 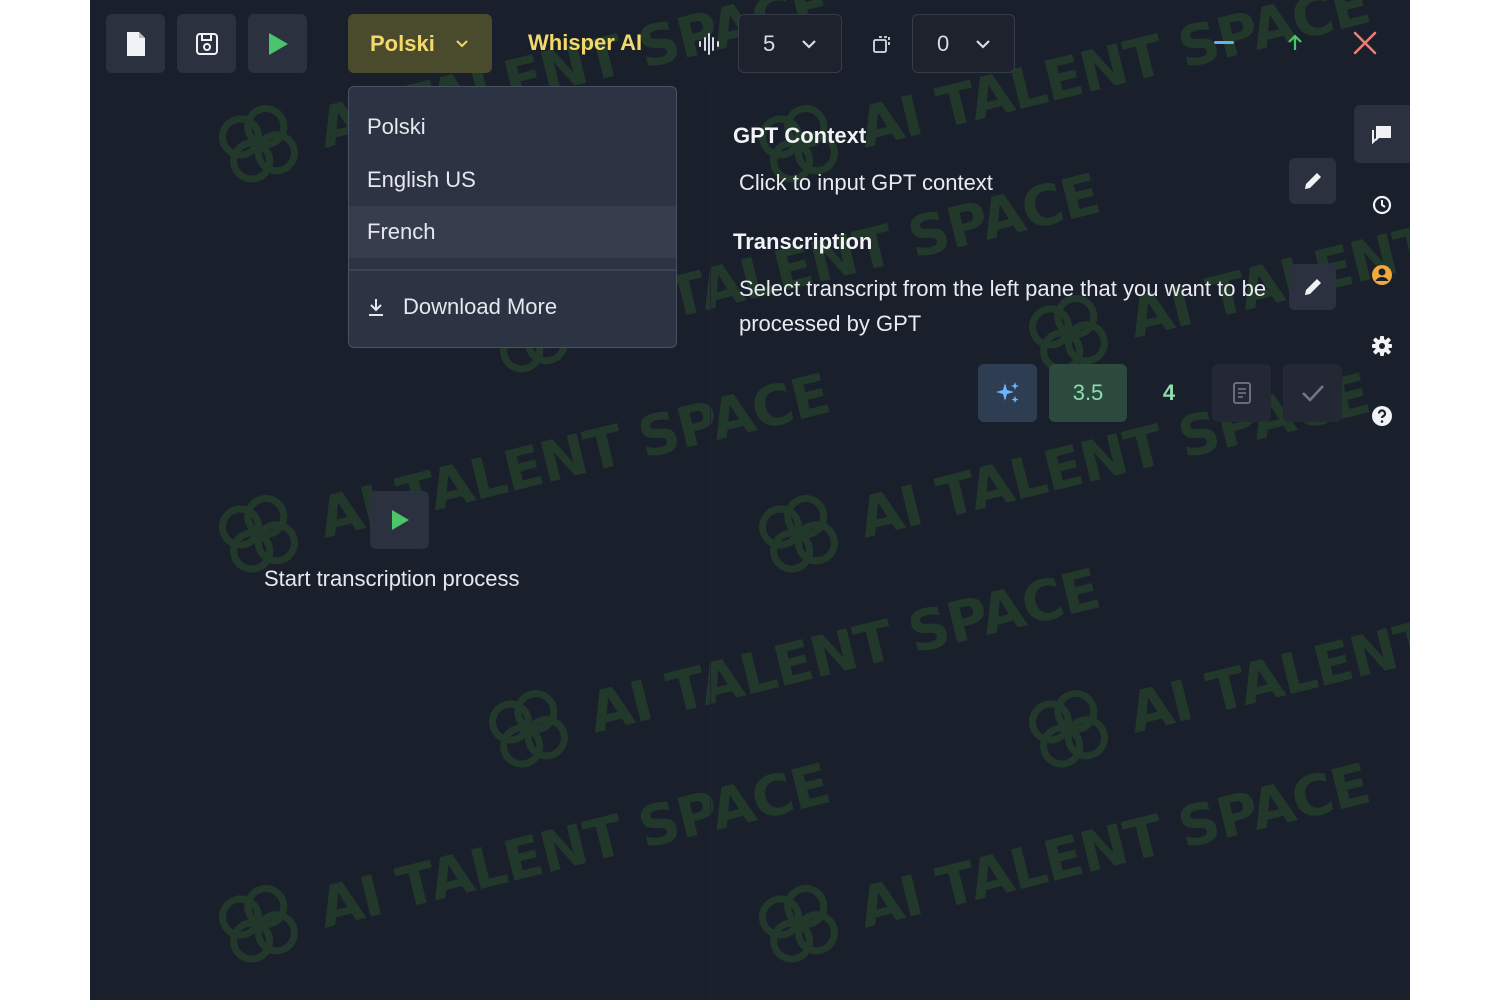 I want to click on run-button, so click(x=277, y=43).